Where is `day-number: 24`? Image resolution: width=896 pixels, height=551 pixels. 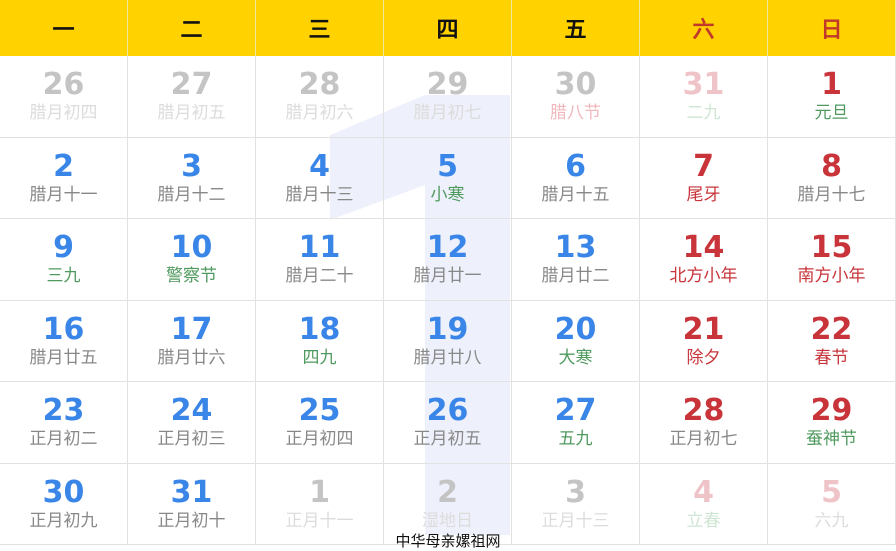 day-number: 24 is located at coordinates (191, 411).